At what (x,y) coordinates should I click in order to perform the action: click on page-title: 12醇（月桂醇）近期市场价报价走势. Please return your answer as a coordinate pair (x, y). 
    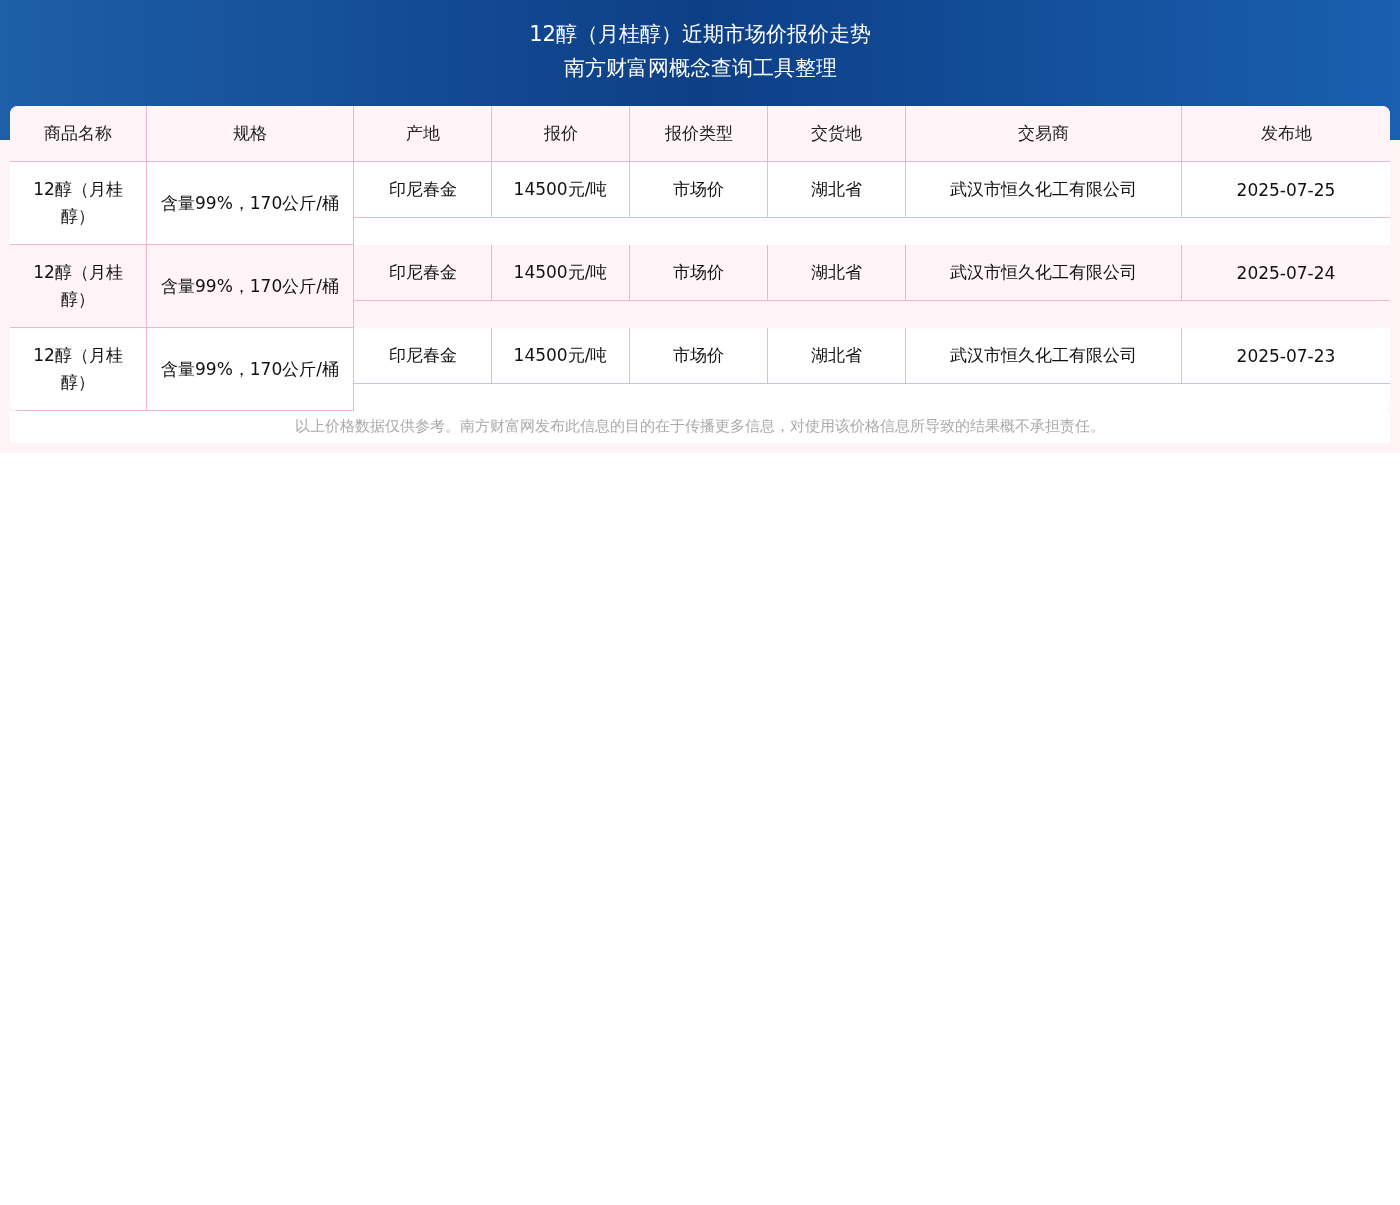
    Looking at the image, I should click on (700, 34).